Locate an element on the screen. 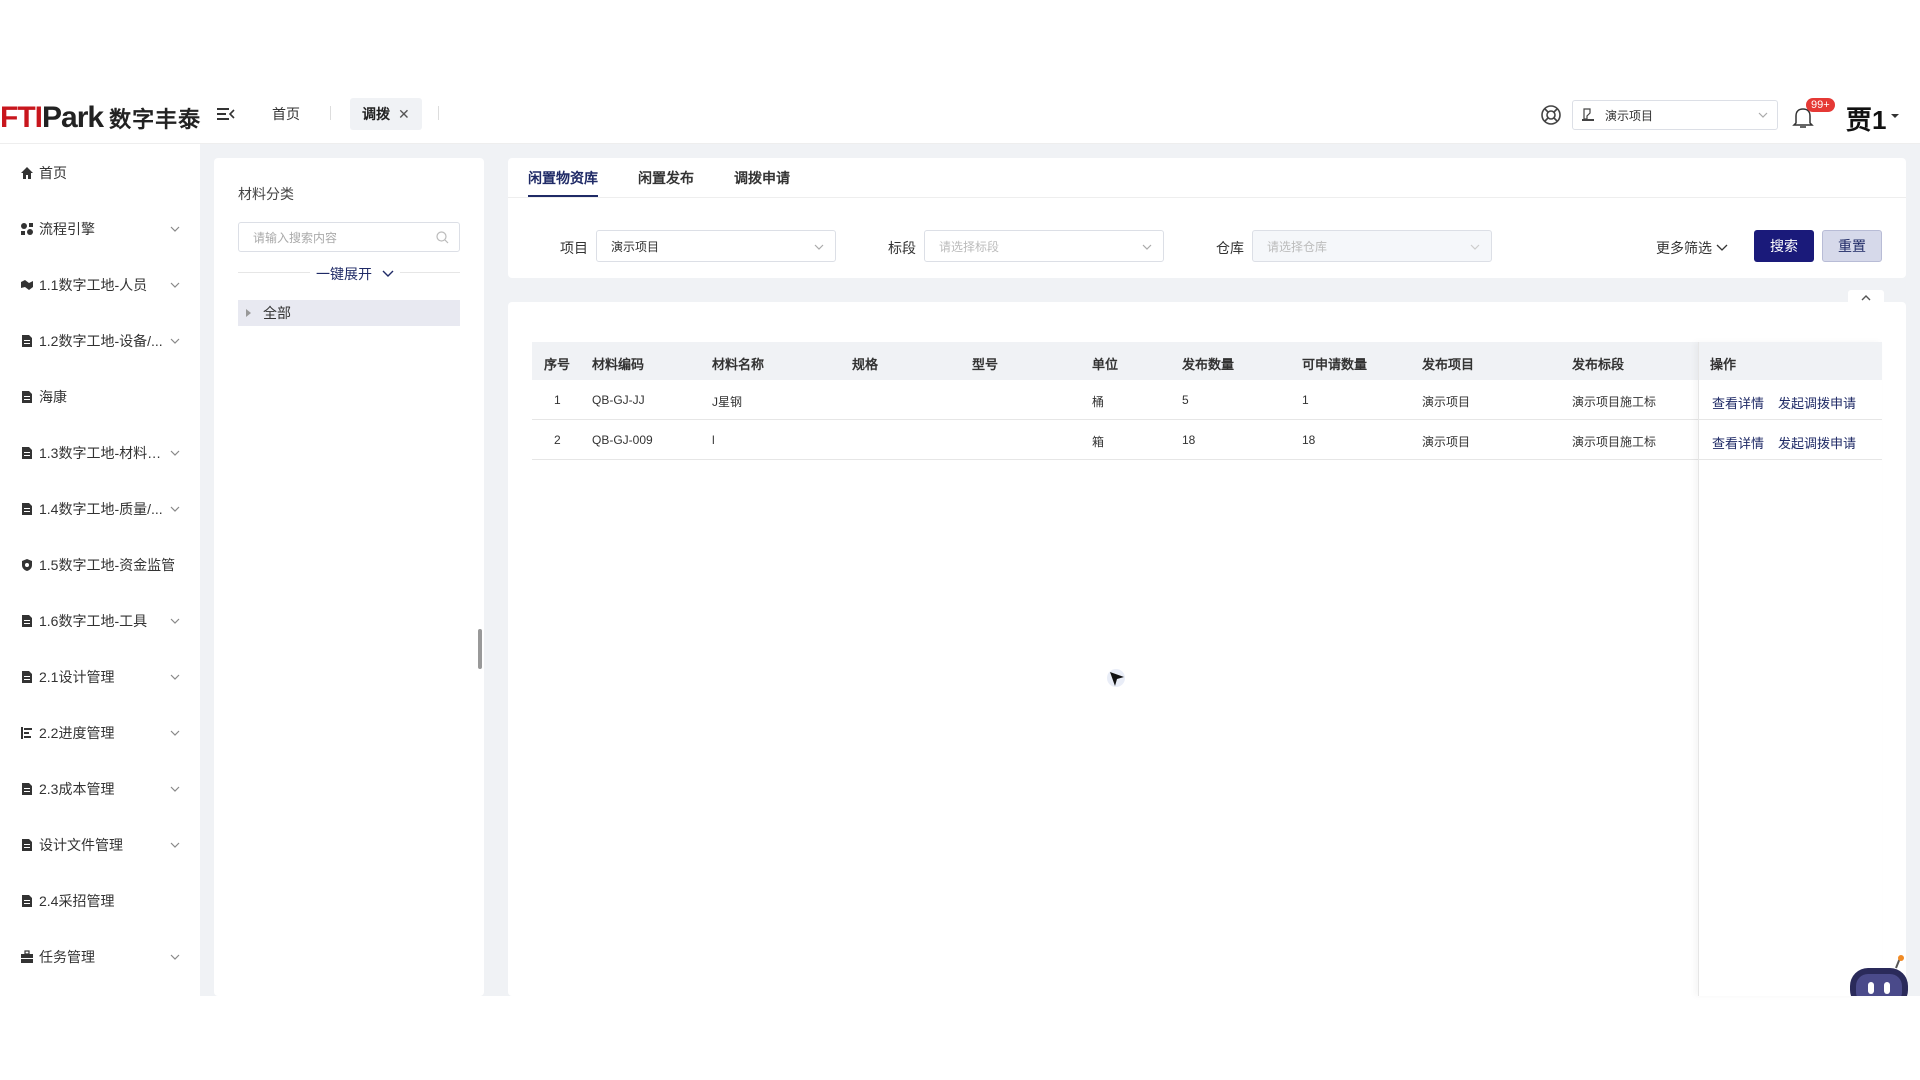 The height and width of the screenshot is (1080, 1920). expand-all-button: 一键展开 is located at coordinates (355, 274).